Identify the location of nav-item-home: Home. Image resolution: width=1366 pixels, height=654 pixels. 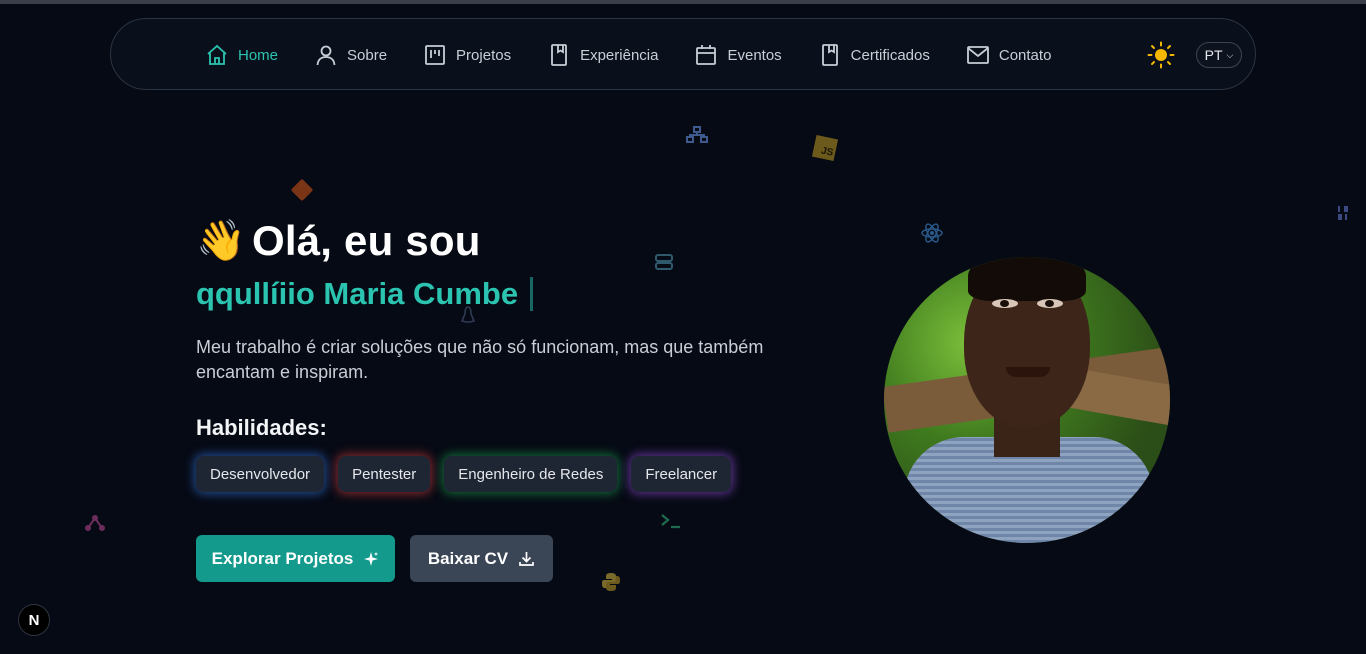
(241, 55).